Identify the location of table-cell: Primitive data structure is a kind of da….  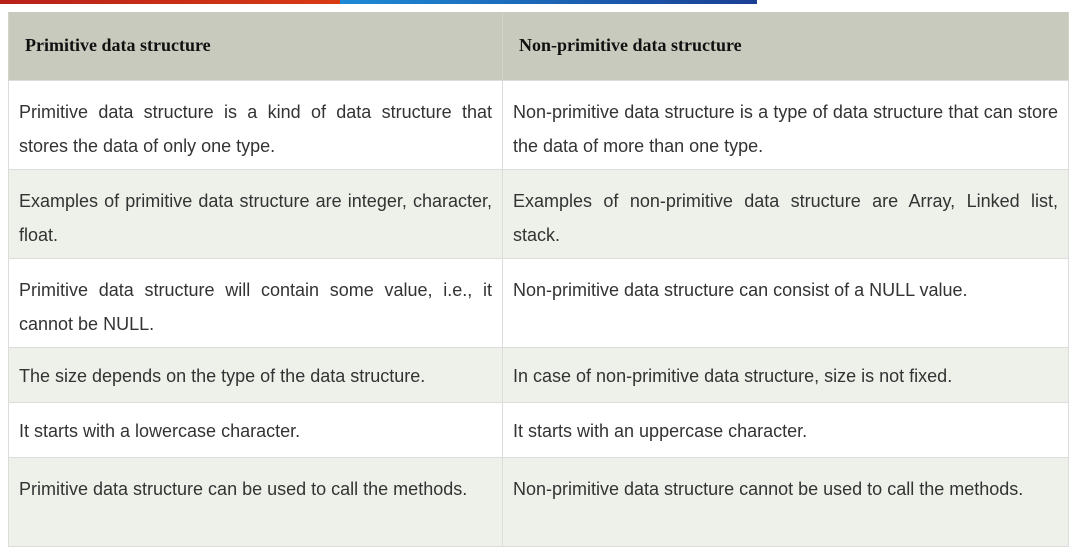
(255, 124).